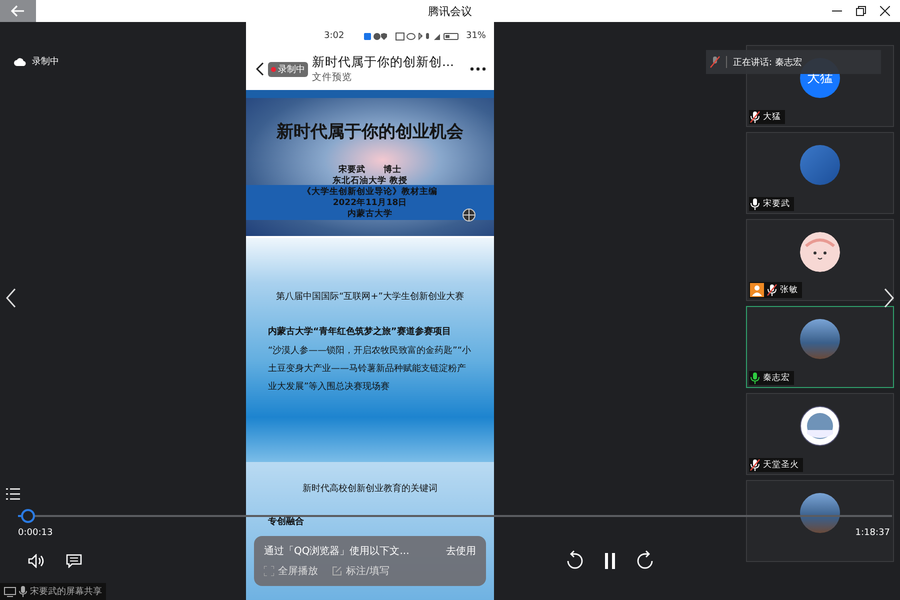 The height and width of the screenshot is (600, 900). I want to click on participant-tile: 张敏, so click(820, 260).